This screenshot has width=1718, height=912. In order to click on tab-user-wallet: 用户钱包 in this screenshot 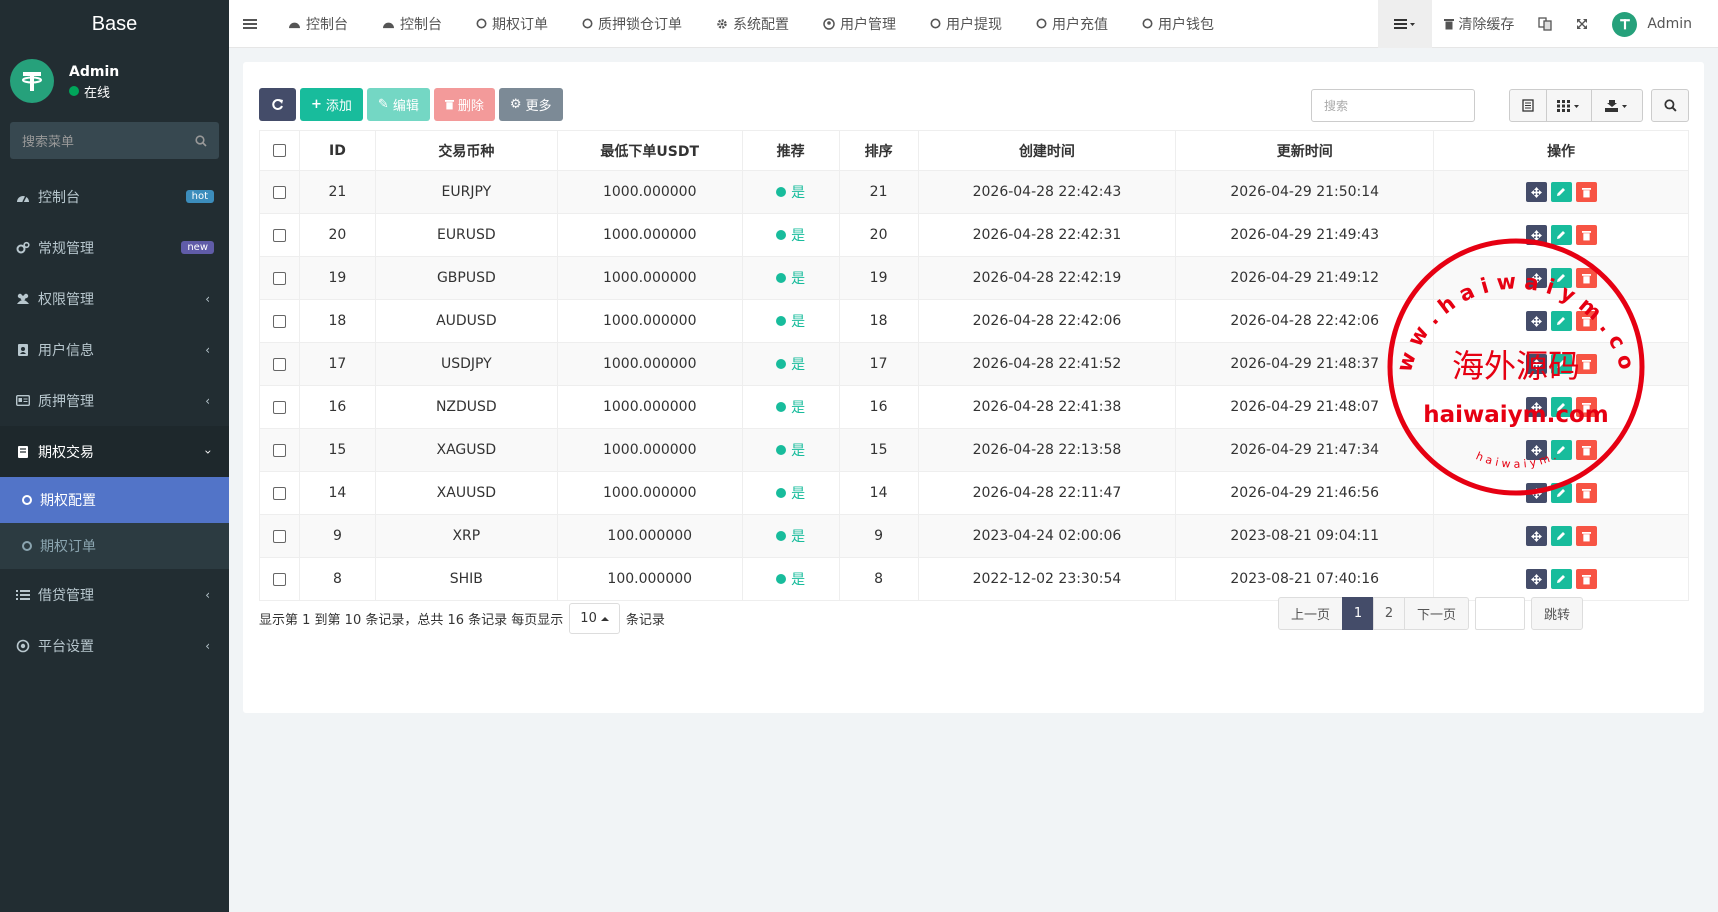, I will do `click(1178, 24)`.